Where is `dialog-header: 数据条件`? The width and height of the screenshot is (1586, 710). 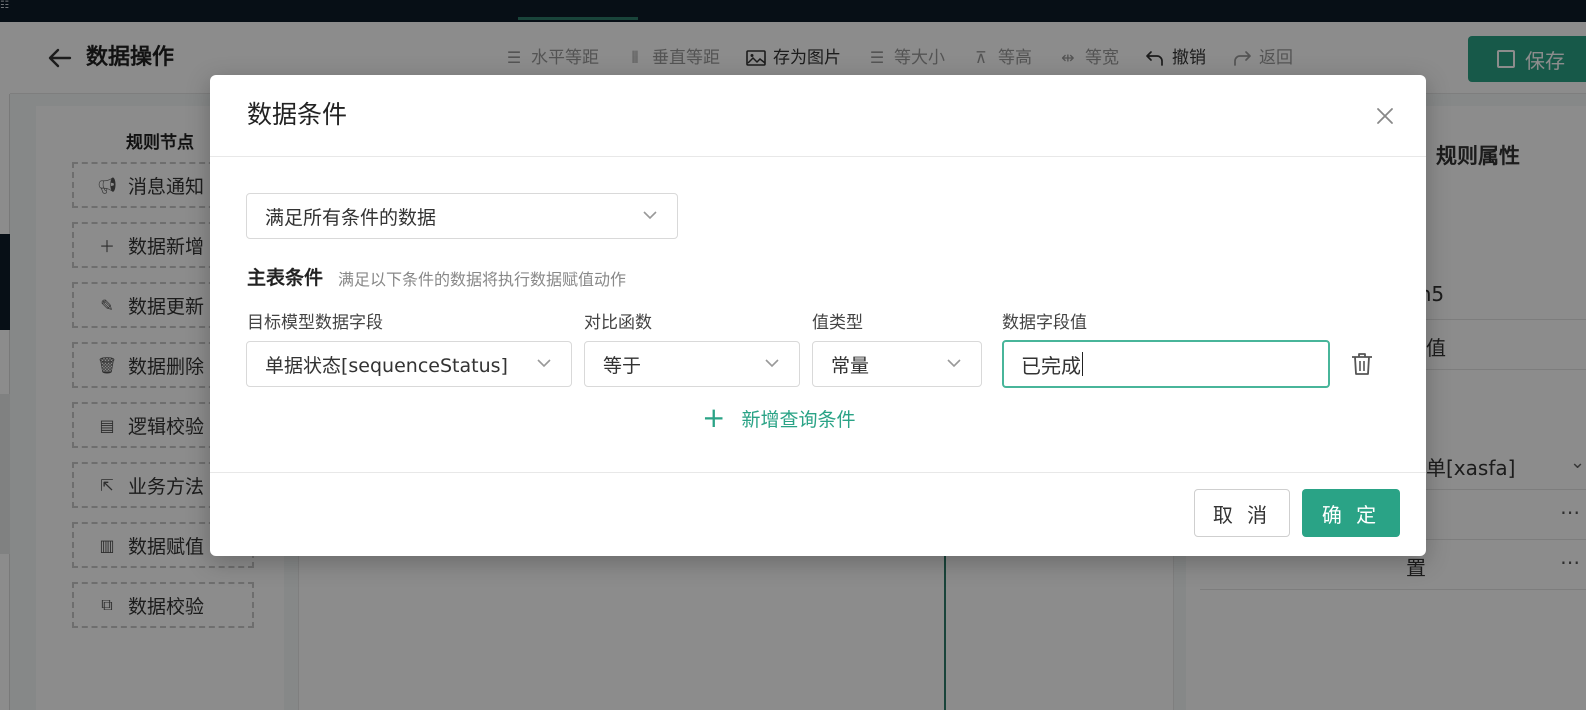 dialog-header: 数据条件 is located at coordinates (818, 116).